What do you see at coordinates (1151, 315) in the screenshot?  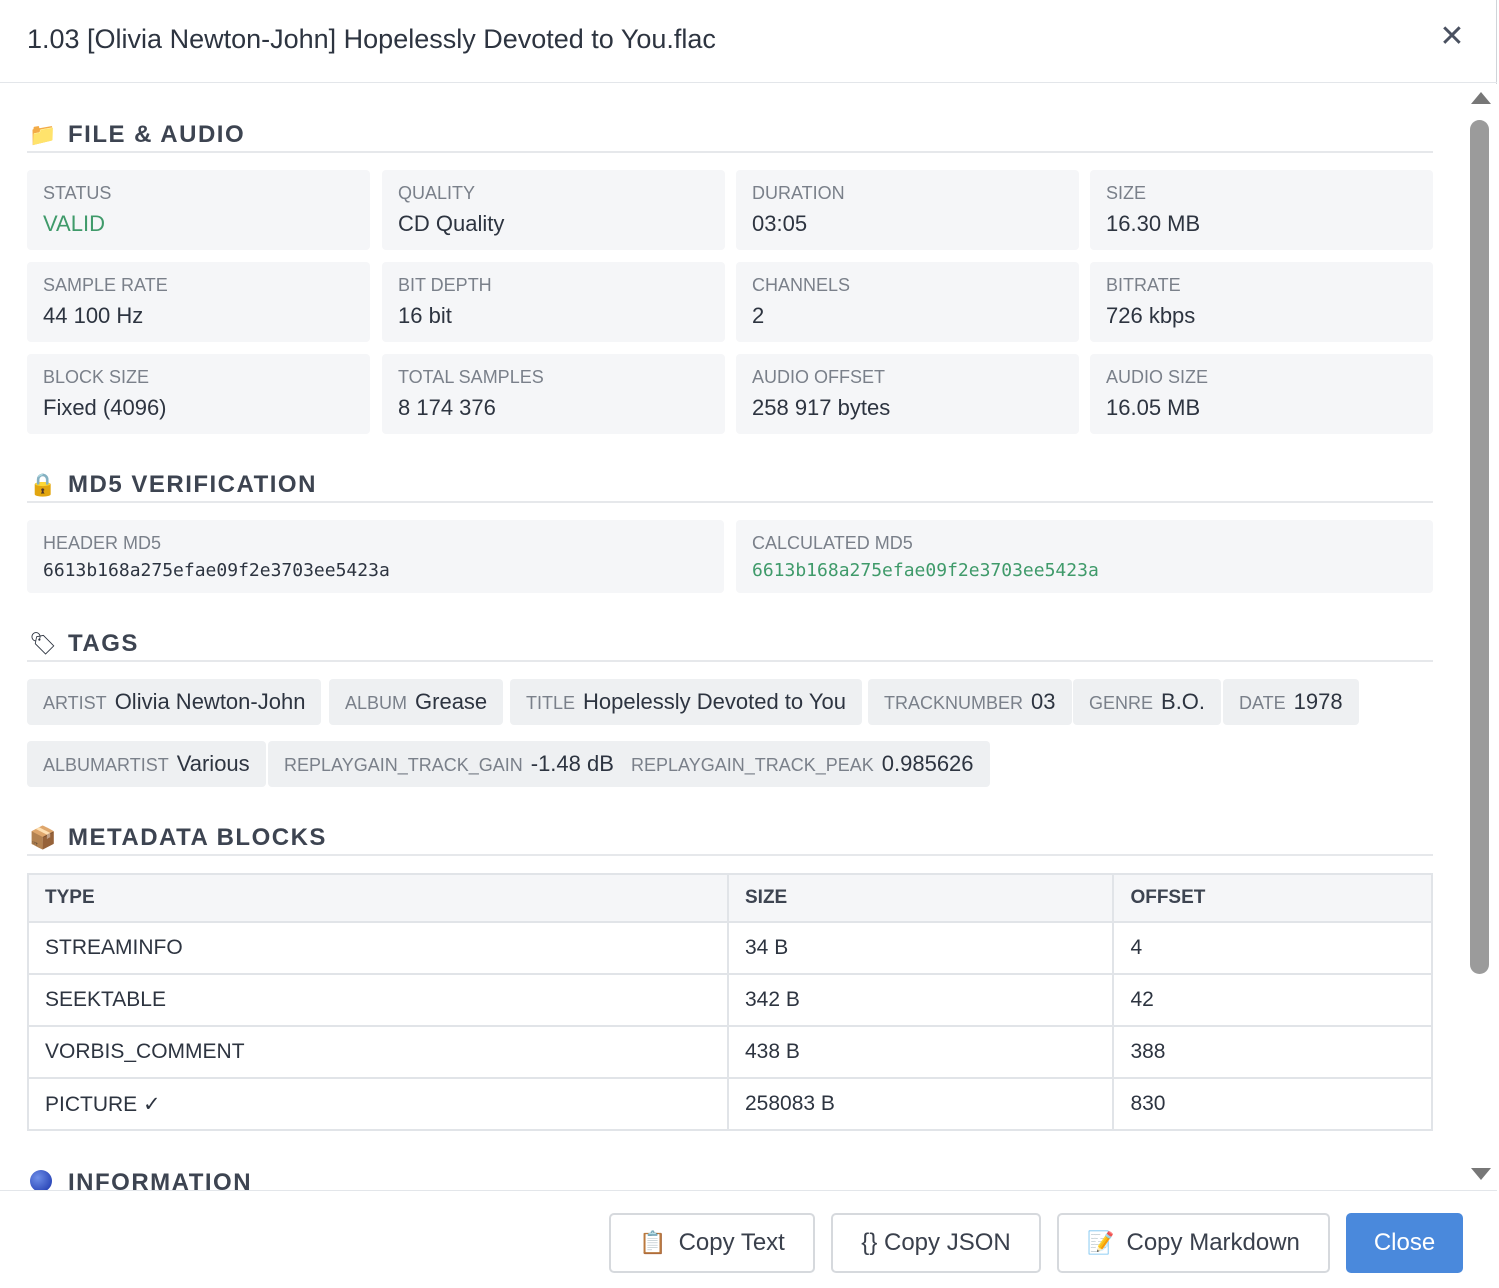 I see `info-card-value: 726 kbps` at bounding box center [1151, 315].